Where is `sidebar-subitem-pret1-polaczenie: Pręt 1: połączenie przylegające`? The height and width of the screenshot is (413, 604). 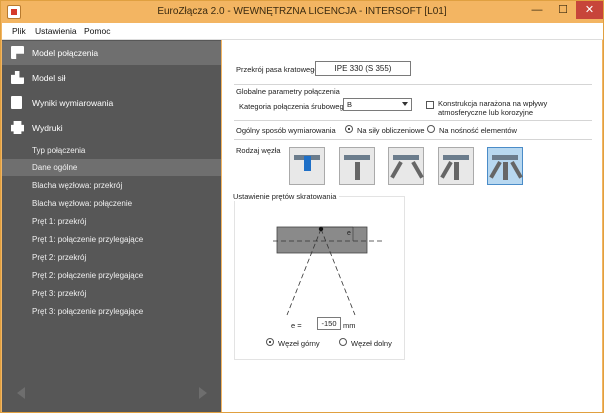
sidebar-subitem-pret1-polaczenie: Pręt 1: połączenie przylegające is located at coordinates (111, 239).